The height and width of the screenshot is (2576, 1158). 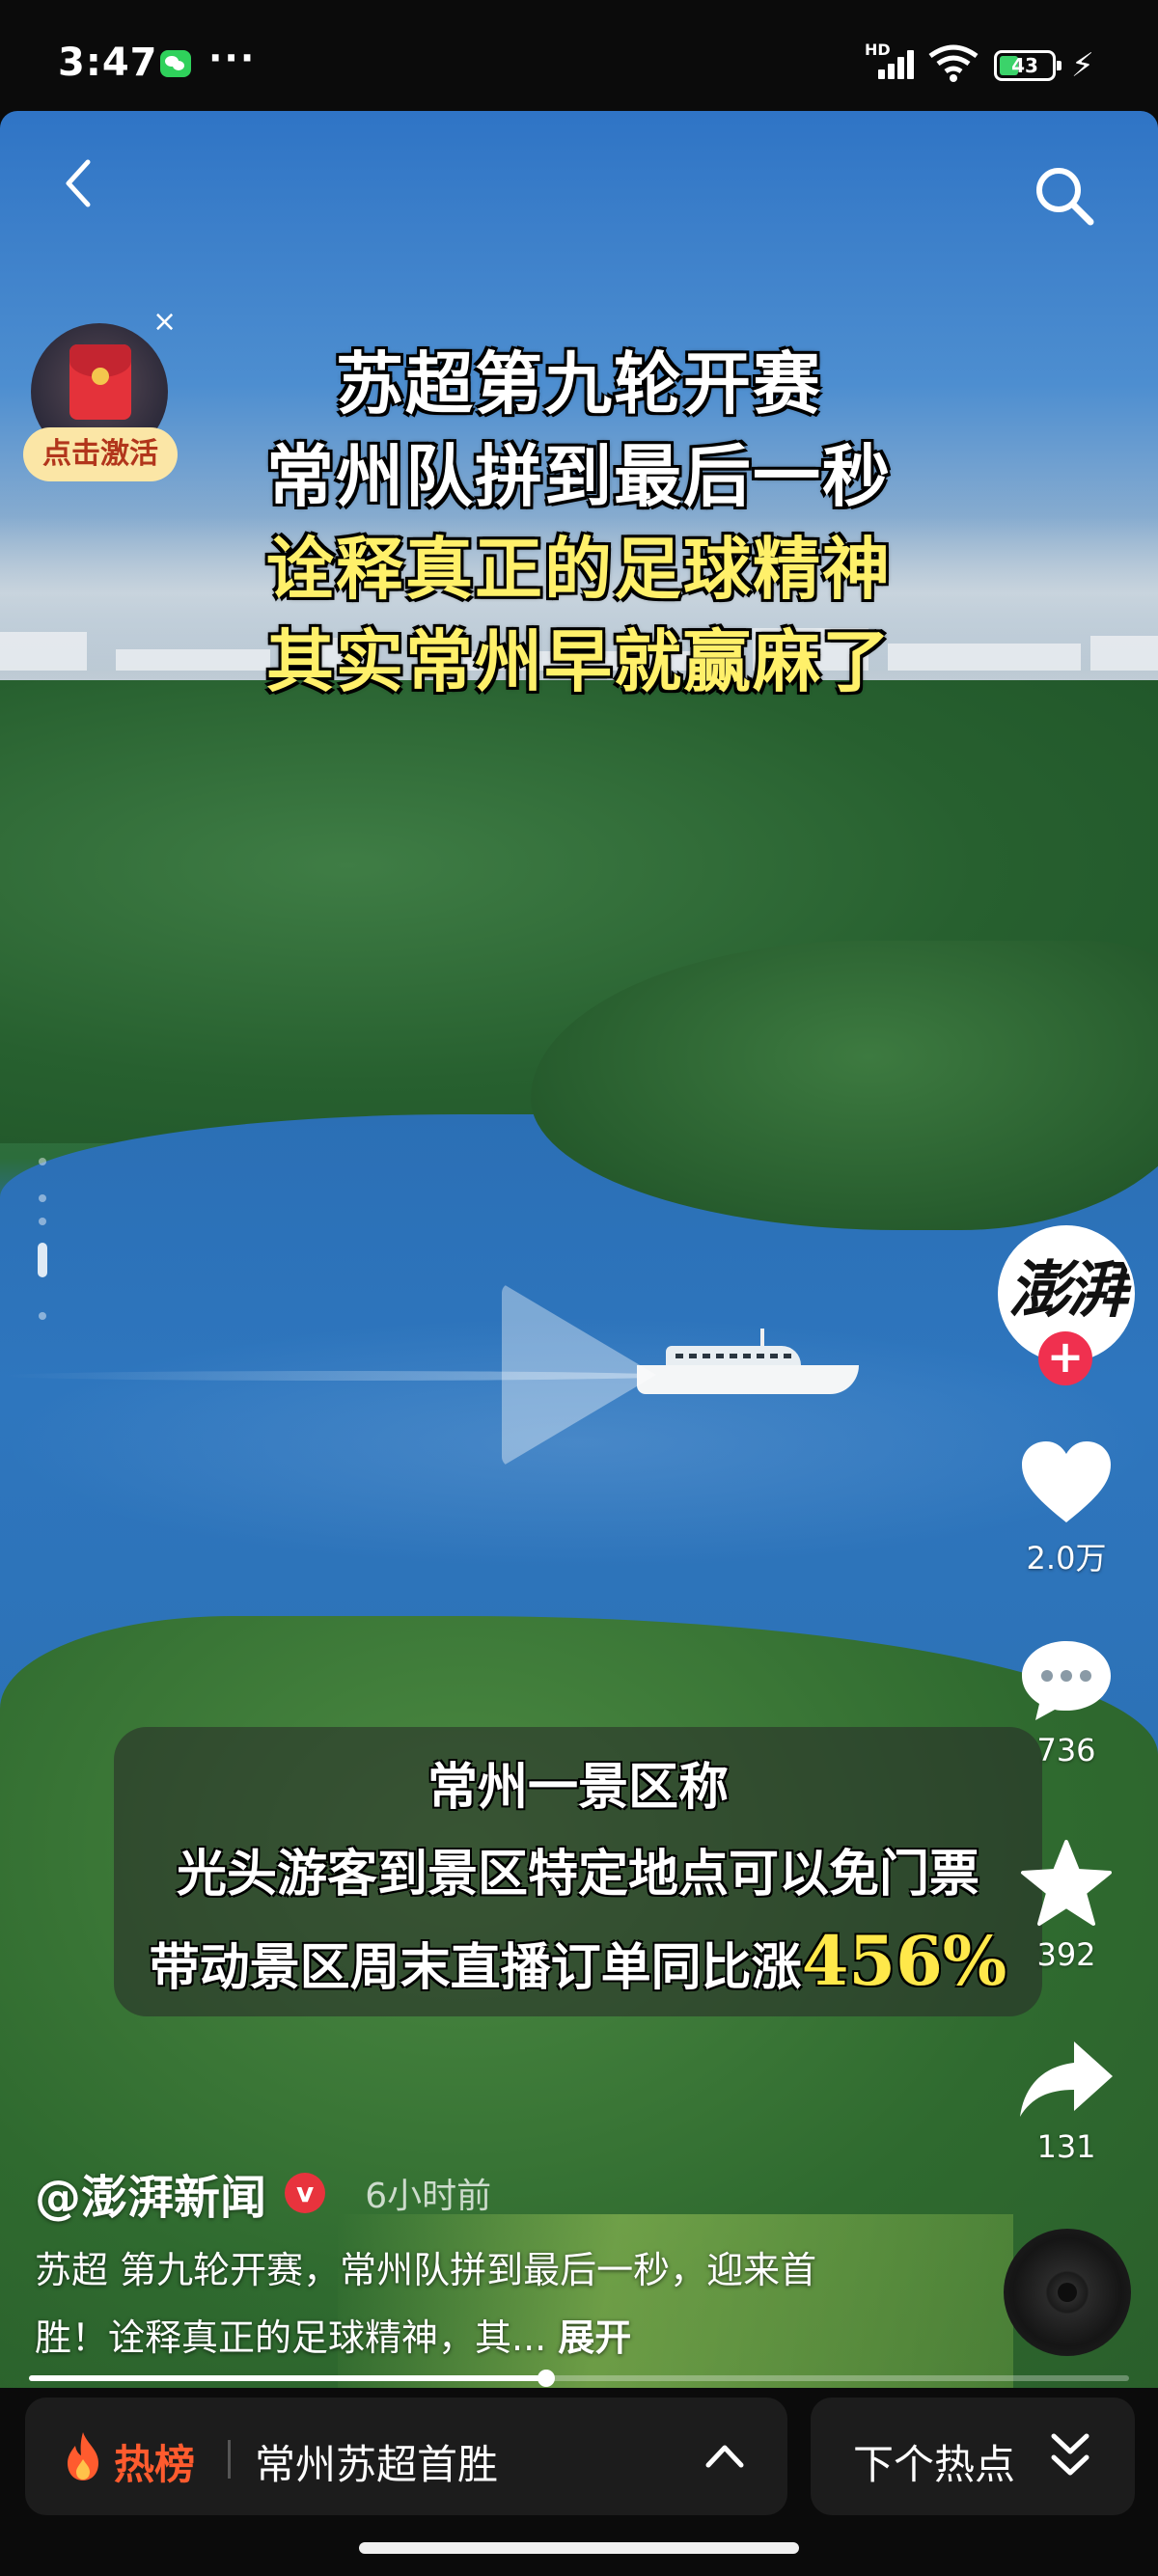 What do you see at coordinates (578, 1961) in the screenshot?
I see `caption-line: 带动景区周末直播订单同比涨456%` at bounding box center [578, 1961].